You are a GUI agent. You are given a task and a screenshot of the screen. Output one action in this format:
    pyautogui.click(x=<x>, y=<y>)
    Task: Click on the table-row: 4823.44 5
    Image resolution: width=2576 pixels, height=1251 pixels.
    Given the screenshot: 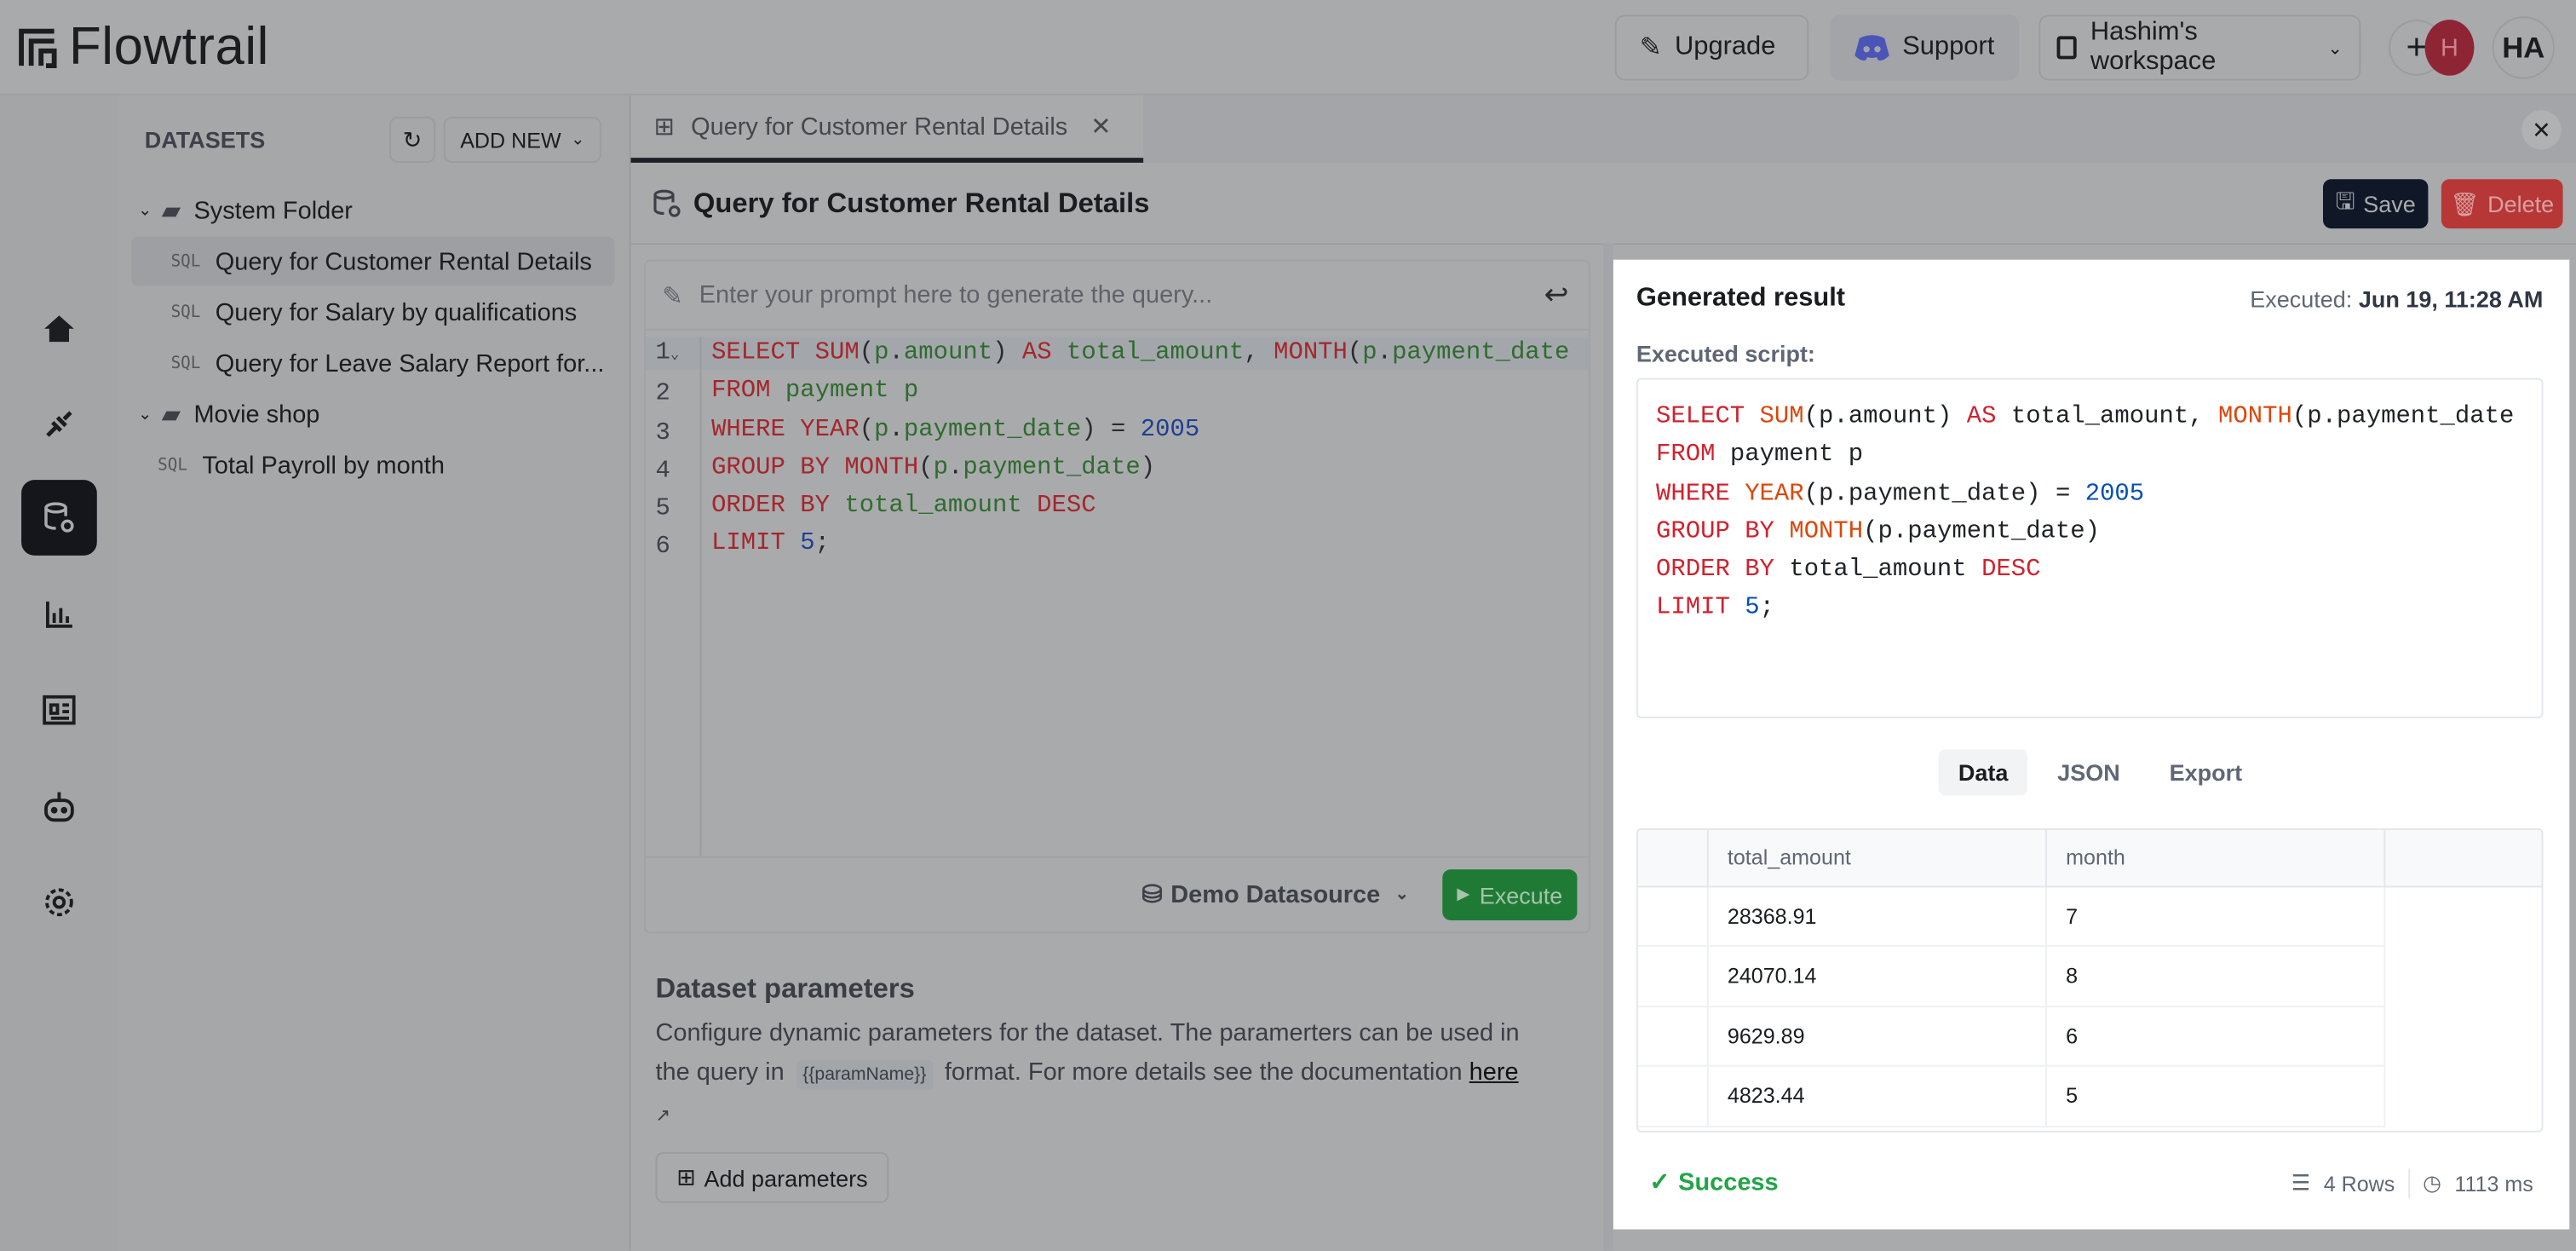 What is the action you would take?
    pyautogui.click(x=2090, y=1096)
    